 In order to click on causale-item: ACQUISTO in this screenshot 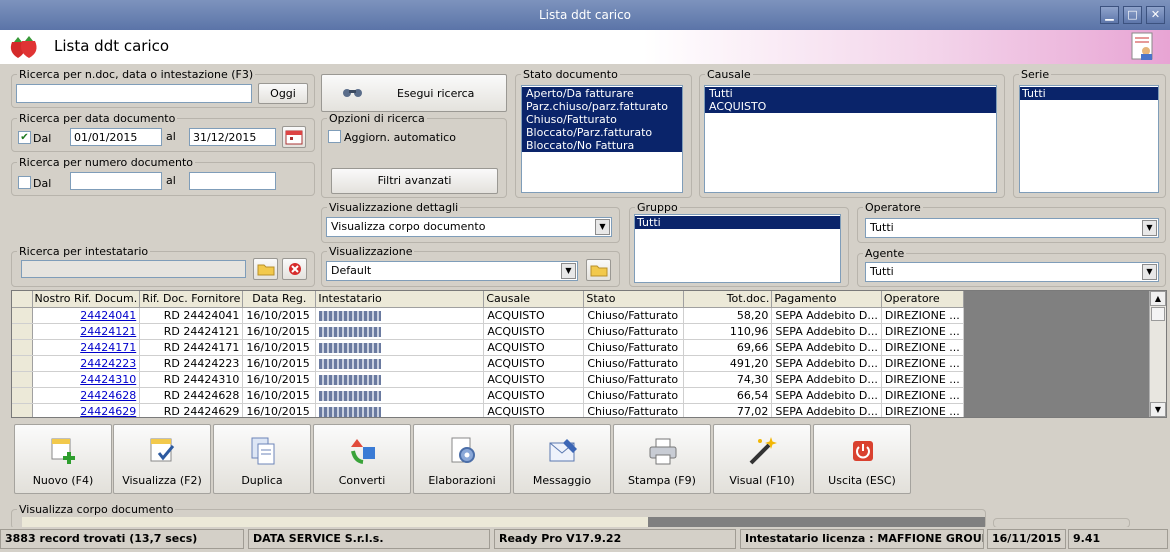, I will do `click(851, 106)`.